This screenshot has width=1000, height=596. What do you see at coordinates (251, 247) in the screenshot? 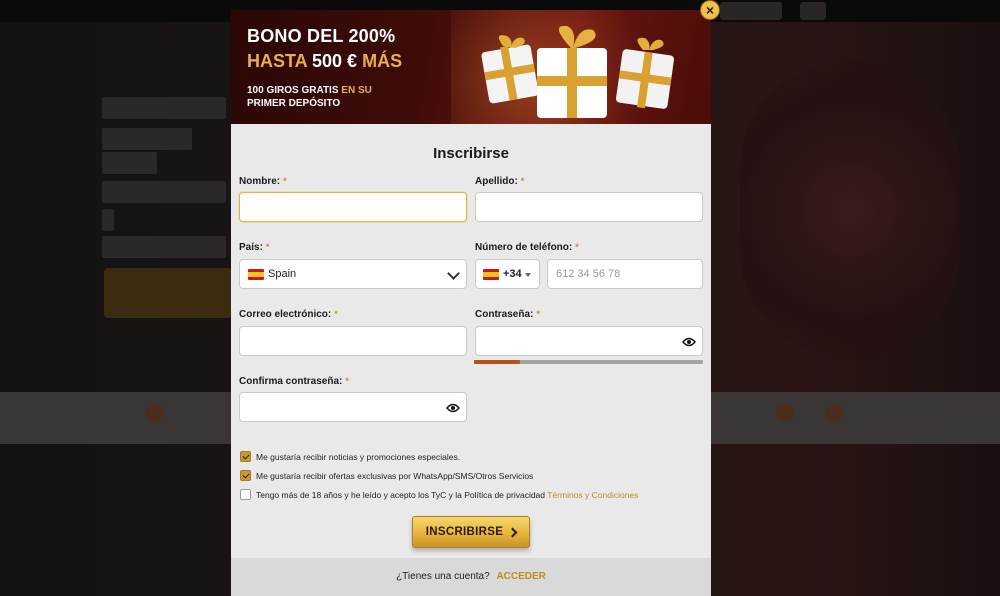
I see `pais-label-text: País:` at bounding box center [251, 247].